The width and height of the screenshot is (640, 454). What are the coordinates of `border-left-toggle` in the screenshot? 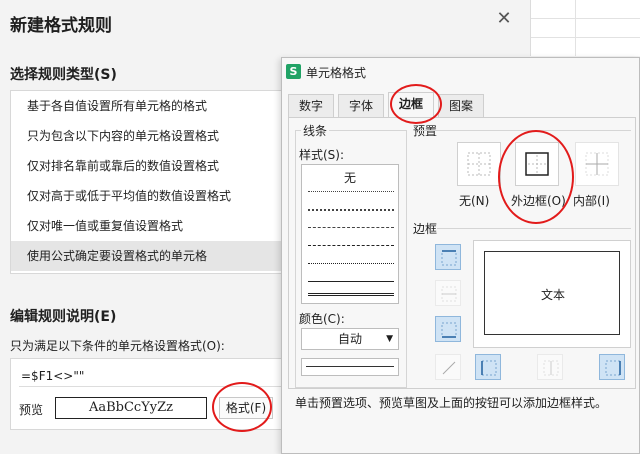 It's located at (488, 367).